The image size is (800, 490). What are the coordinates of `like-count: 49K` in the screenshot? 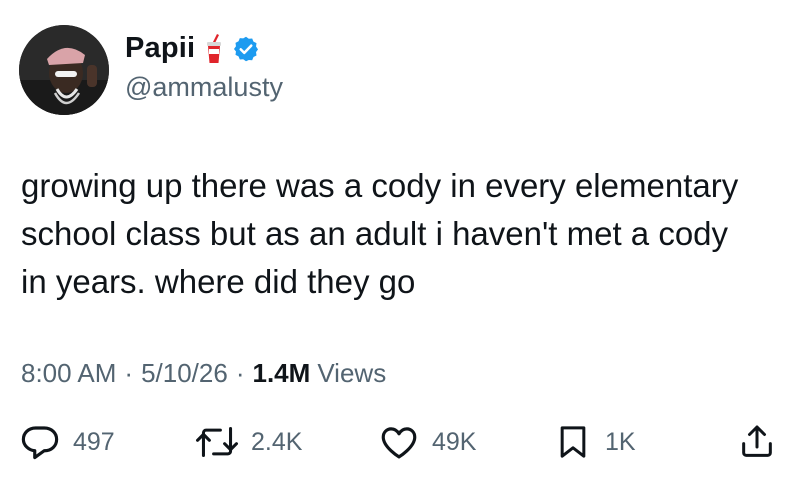 It's located at (454, 441).